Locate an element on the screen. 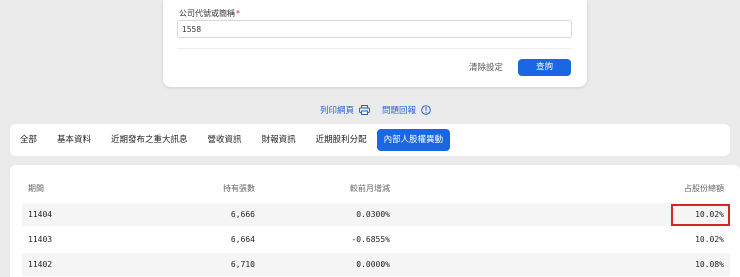  table-row: 11404 6,666 0.0300% 10.02% is located at coordinates (376, 214).